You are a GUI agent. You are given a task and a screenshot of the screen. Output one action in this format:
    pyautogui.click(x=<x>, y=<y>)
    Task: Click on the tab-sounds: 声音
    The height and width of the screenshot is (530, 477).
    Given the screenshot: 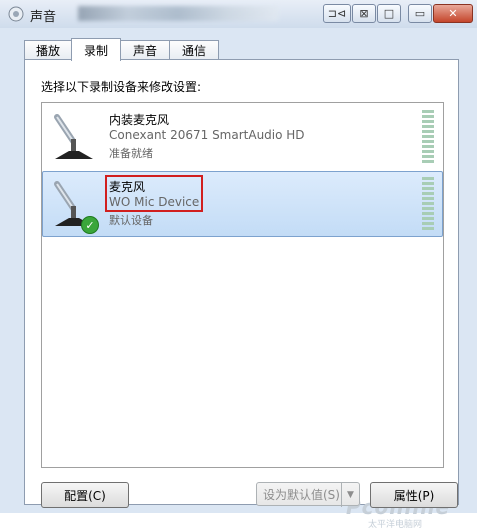 What is the action you would take?
    pyautogui.click(x=145, y=50)
    